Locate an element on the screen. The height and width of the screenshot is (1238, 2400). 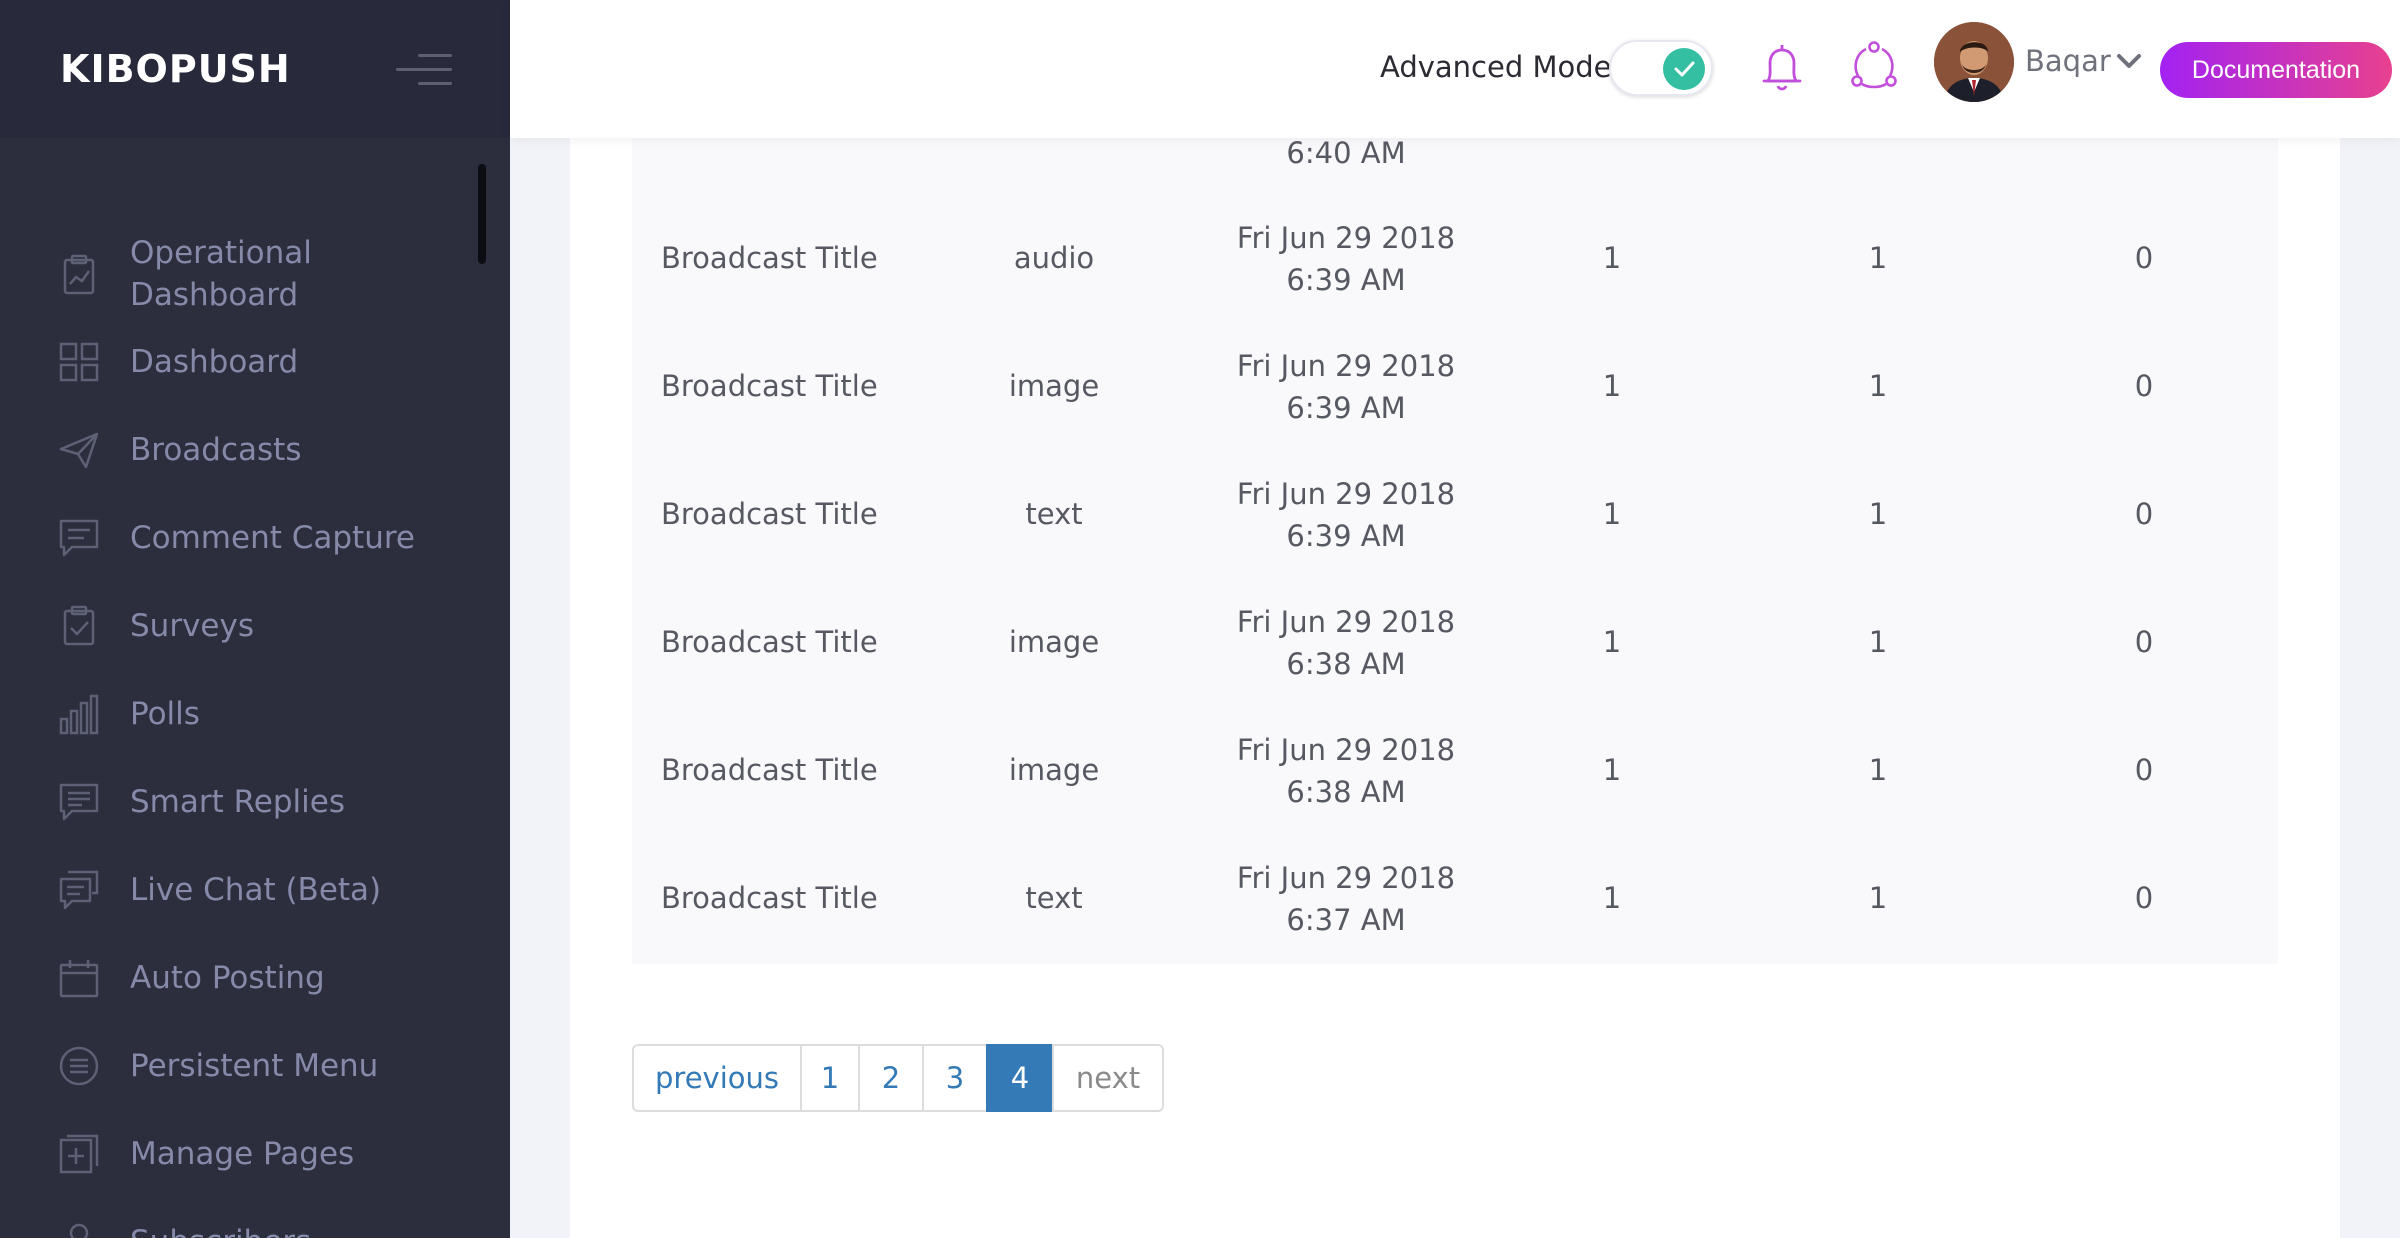
sidebar-item-persistent-menu: Persistent Menu is located at coordinates (235, 1066).